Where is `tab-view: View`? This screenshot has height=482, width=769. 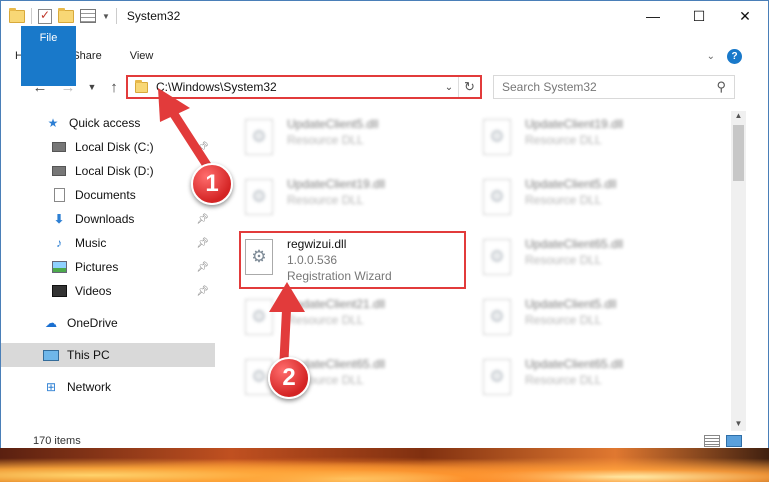 tab-view: View is located at coordinates (142, 56).